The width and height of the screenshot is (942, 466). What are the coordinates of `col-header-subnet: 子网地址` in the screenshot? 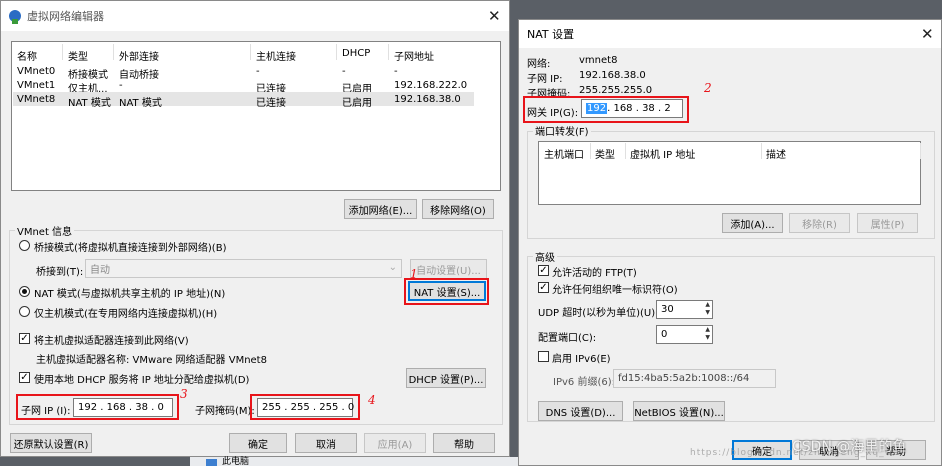 It's located at (414, 55).